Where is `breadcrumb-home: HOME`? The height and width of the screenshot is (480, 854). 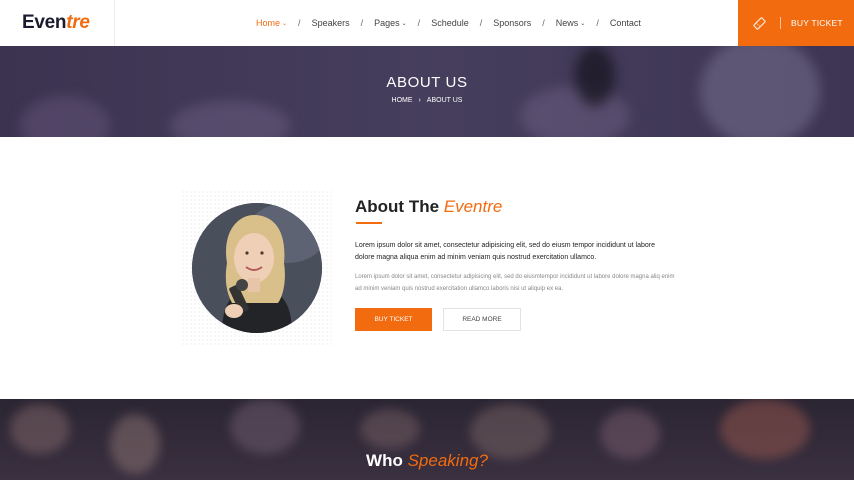
breadcrumb-home: HOME is located at coordinates (402, 100).